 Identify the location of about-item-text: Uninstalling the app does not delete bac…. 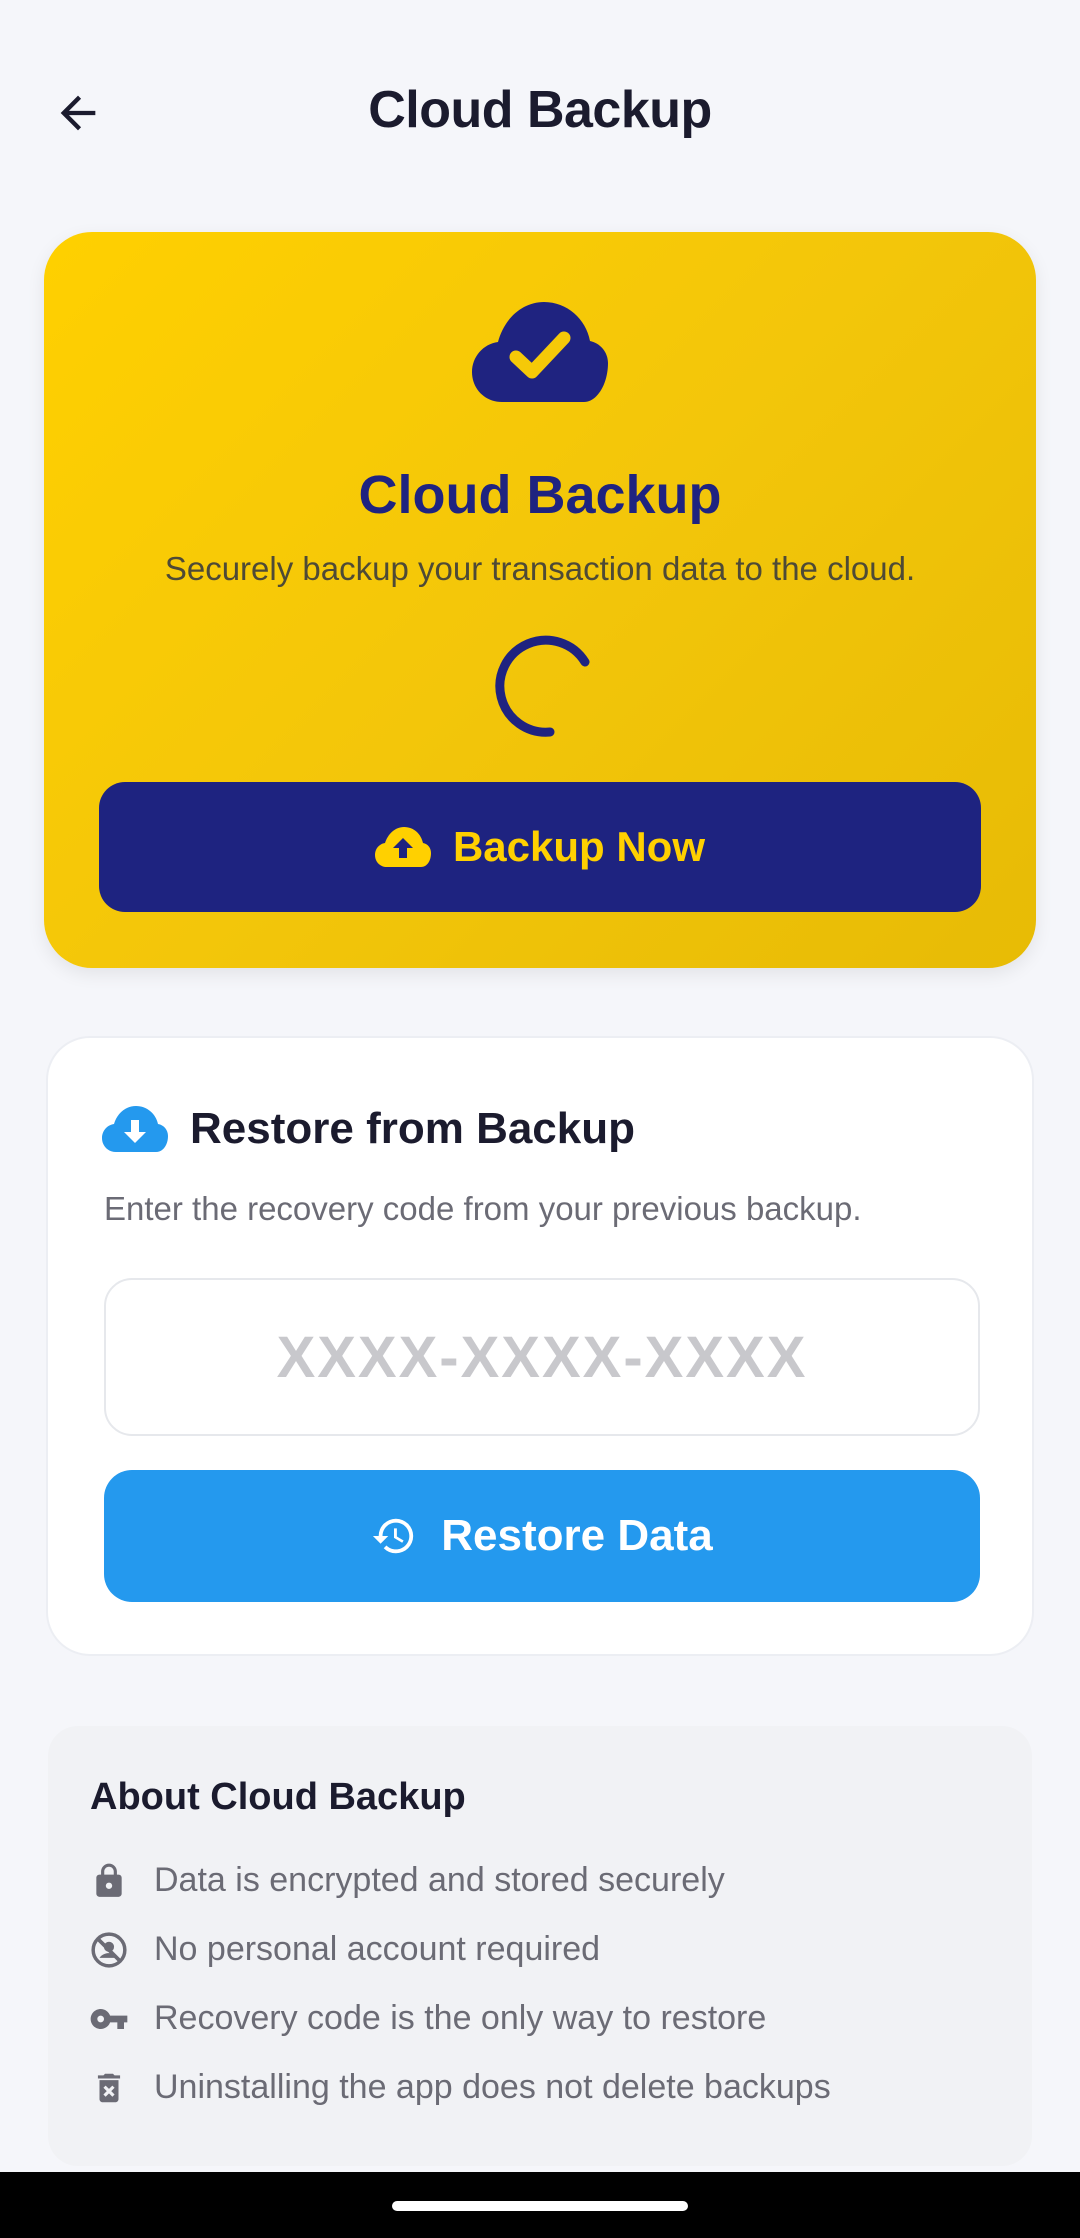
(492, 2087).